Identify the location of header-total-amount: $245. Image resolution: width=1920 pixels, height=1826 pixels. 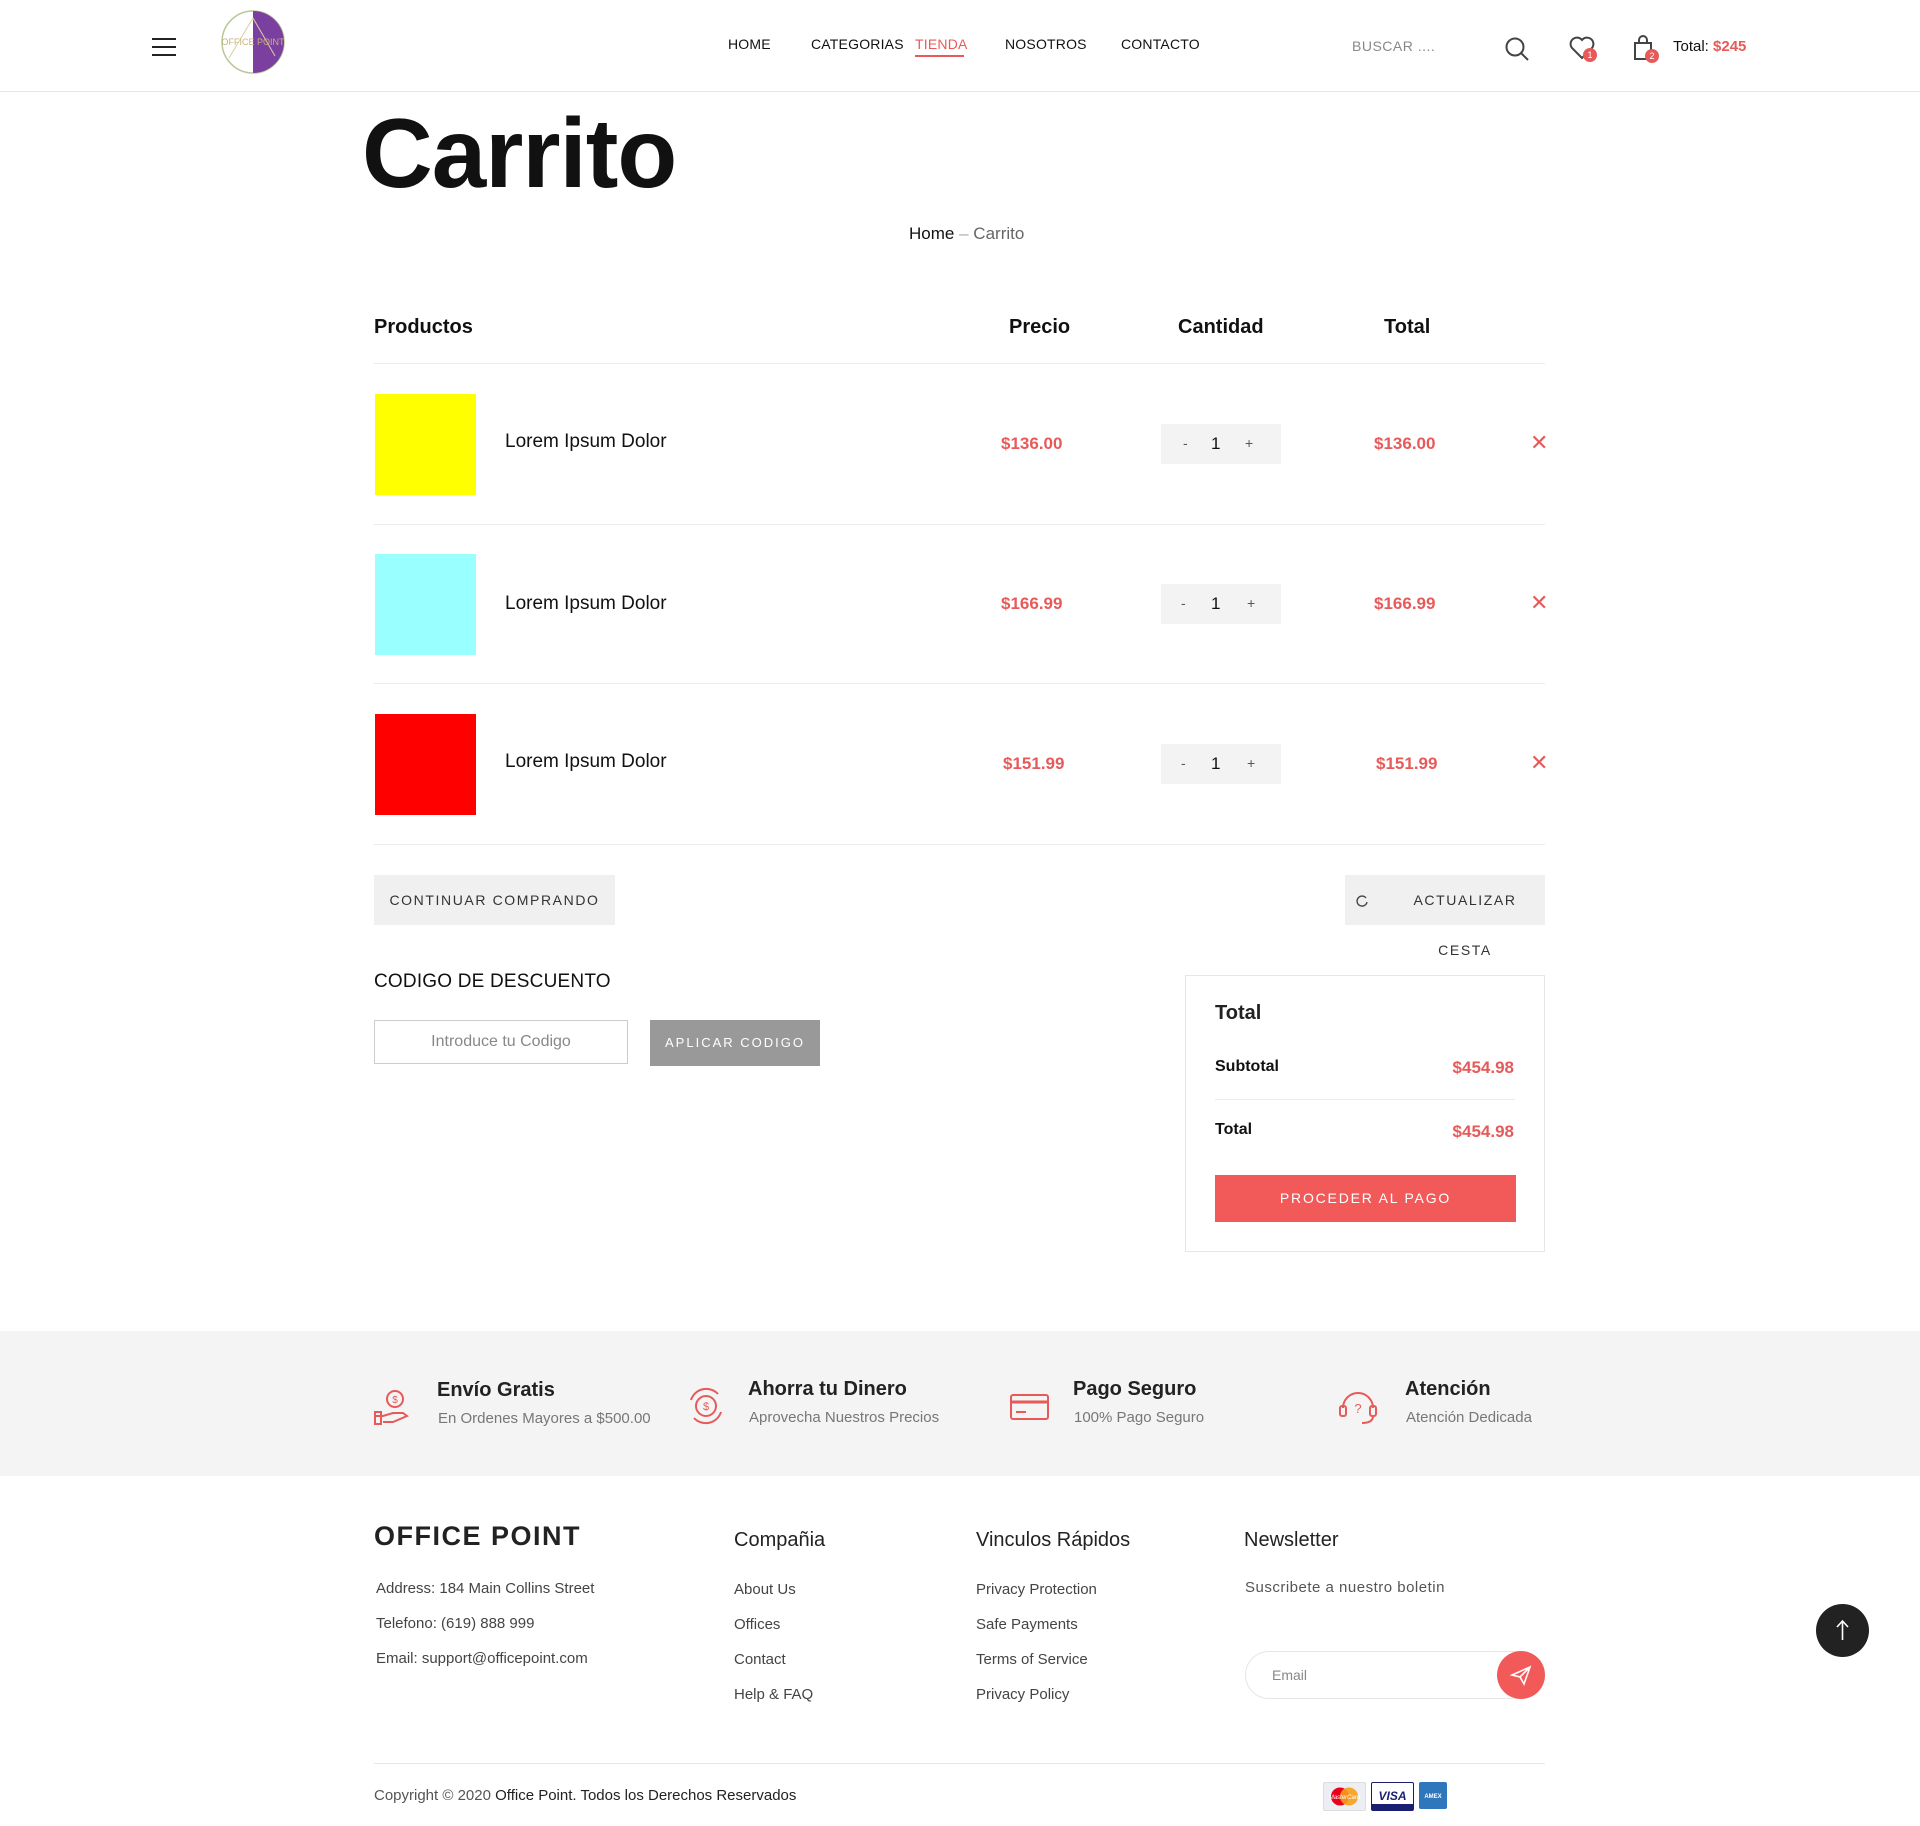
(1730, 46).